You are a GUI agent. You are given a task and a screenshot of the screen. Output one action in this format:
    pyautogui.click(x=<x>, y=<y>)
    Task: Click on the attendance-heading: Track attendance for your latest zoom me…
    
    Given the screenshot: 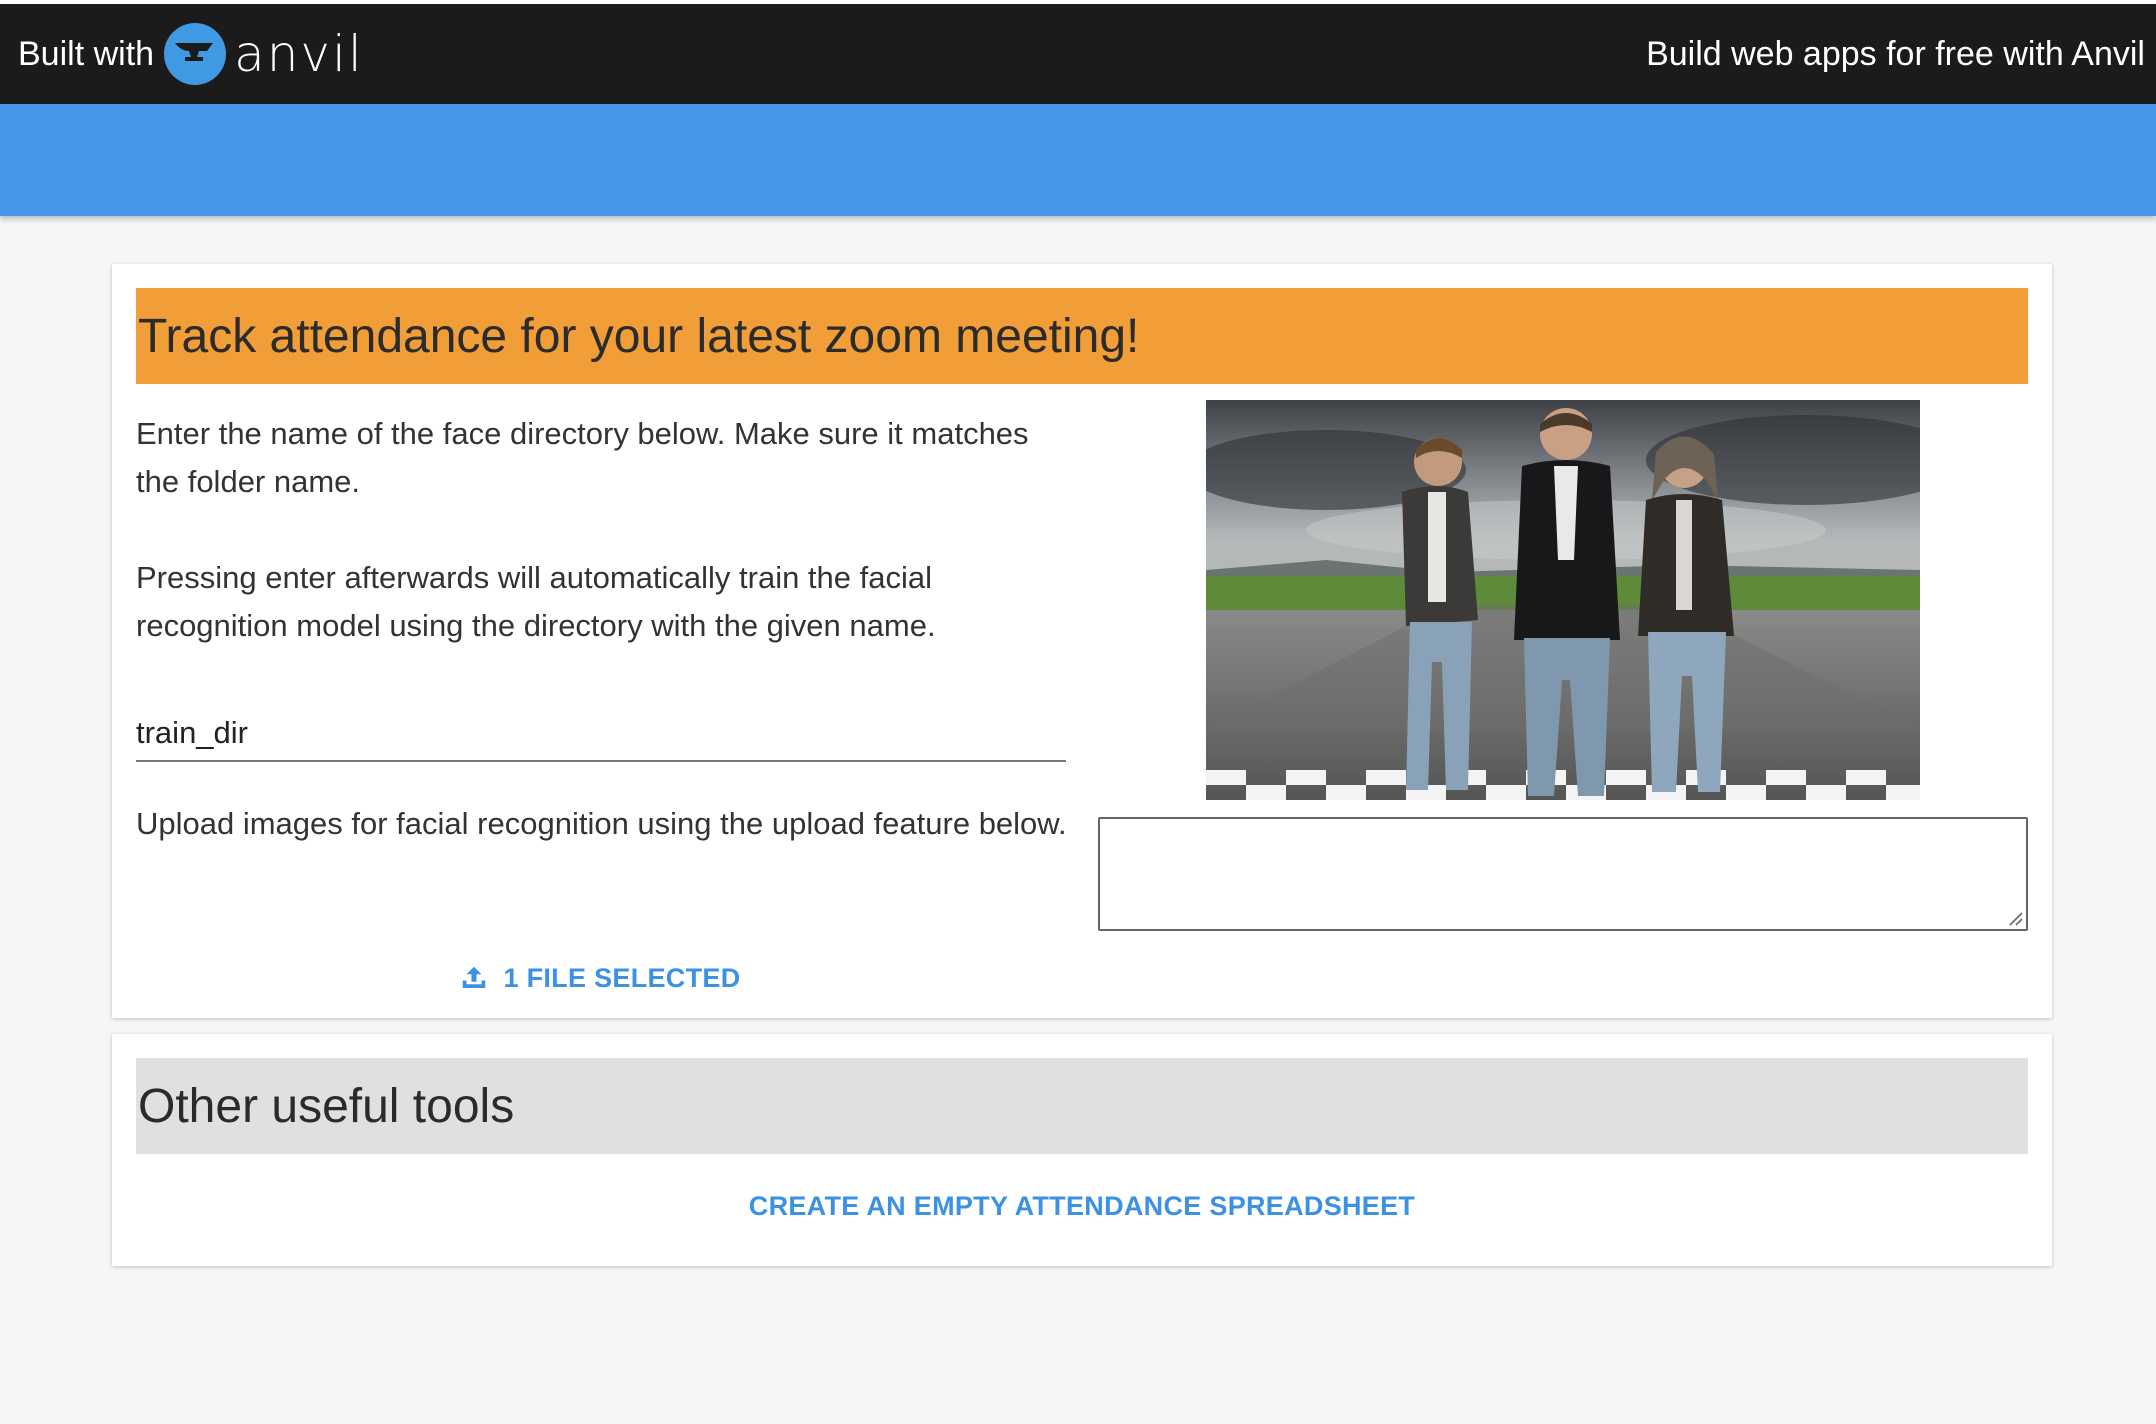 What is the action you would take?
    pyautogui.click(x=639, y=336)
    